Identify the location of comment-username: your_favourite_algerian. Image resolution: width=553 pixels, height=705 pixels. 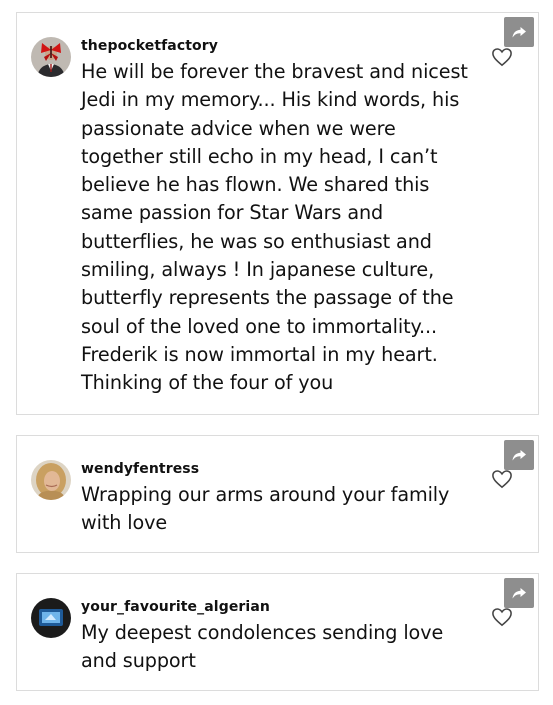
(175, 607).